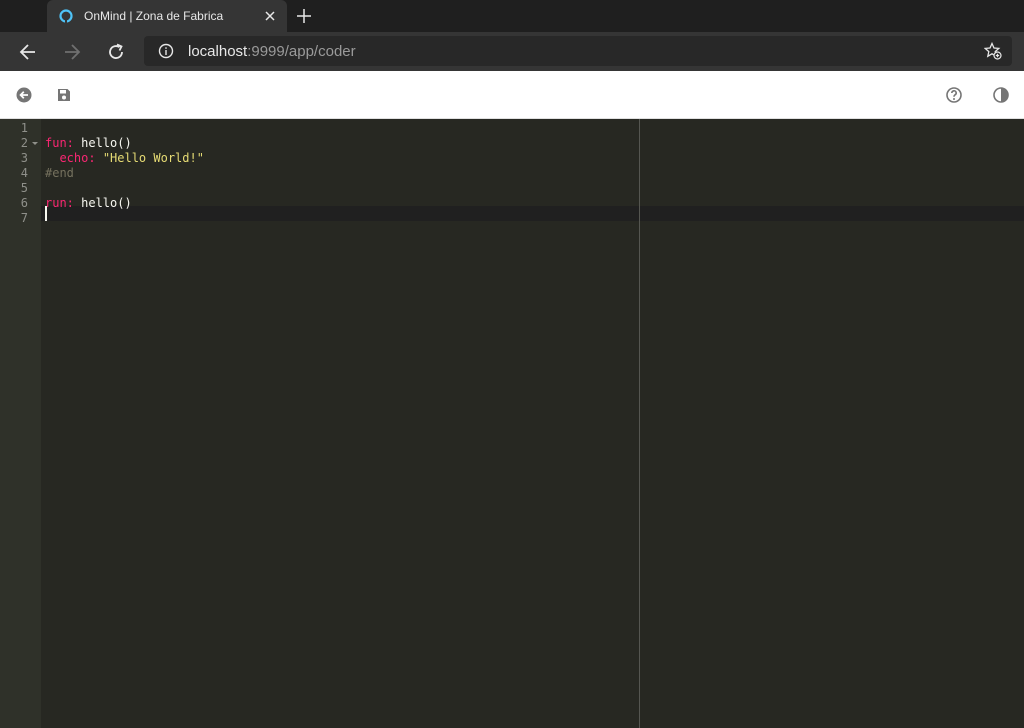 This screenshot has width=1024, height=728. Describe the element at coordinates (35, 143) in the screenshot. I see `fold-arrow-icon` at that location.